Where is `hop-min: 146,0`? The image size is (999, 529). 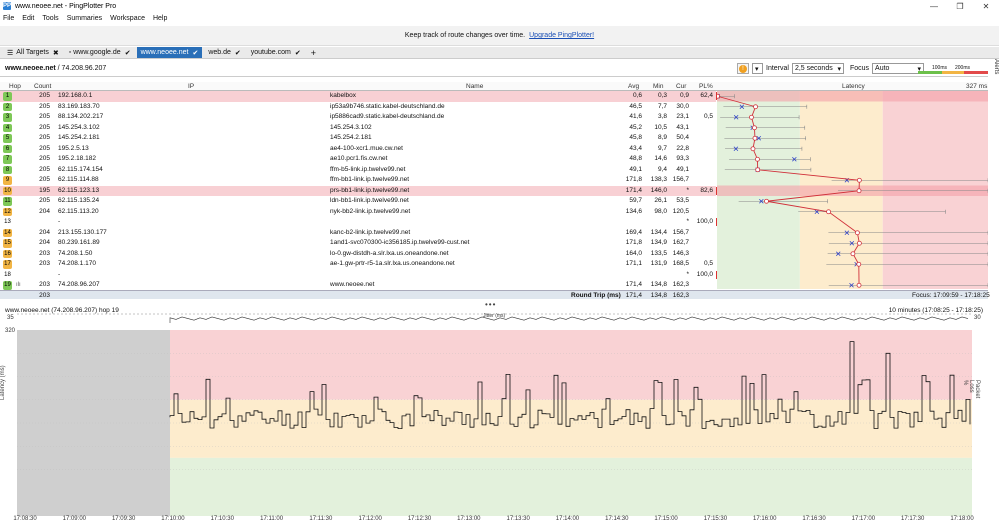 hop-min: 146,0 is located at coordinates (658, 190).